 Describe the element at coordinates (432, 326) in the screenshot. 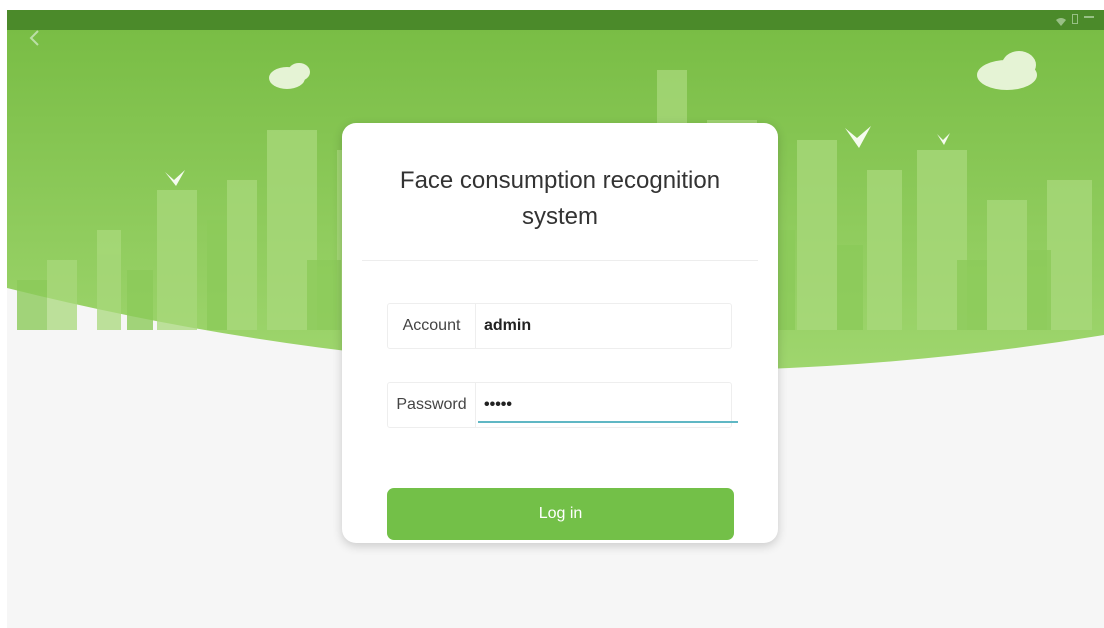

I see `account-label: Account` at that location.